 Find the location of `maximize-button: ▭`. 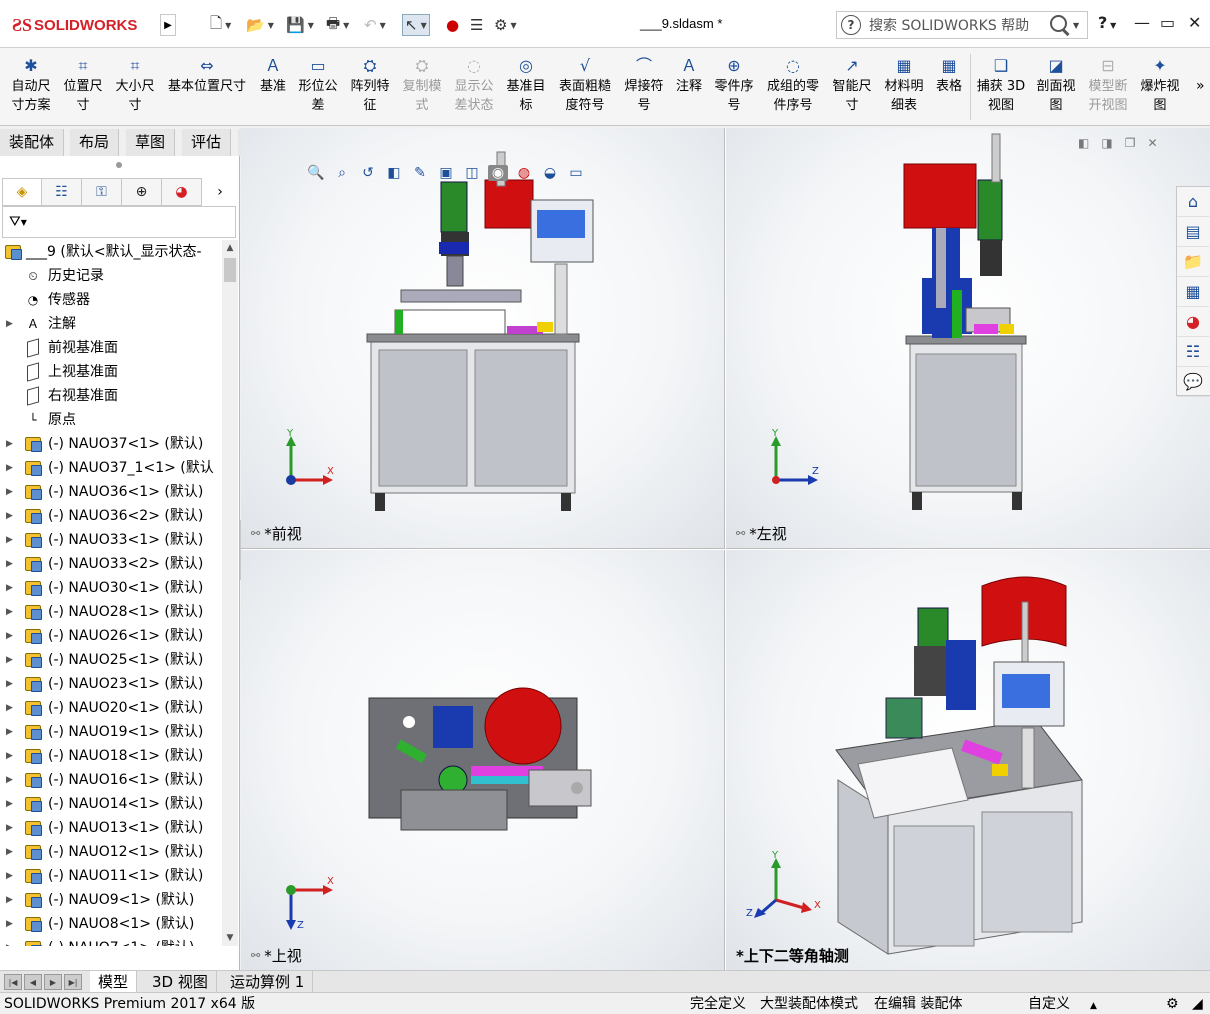

maximize-button: ▭ is located at coordinates (1167, 22).